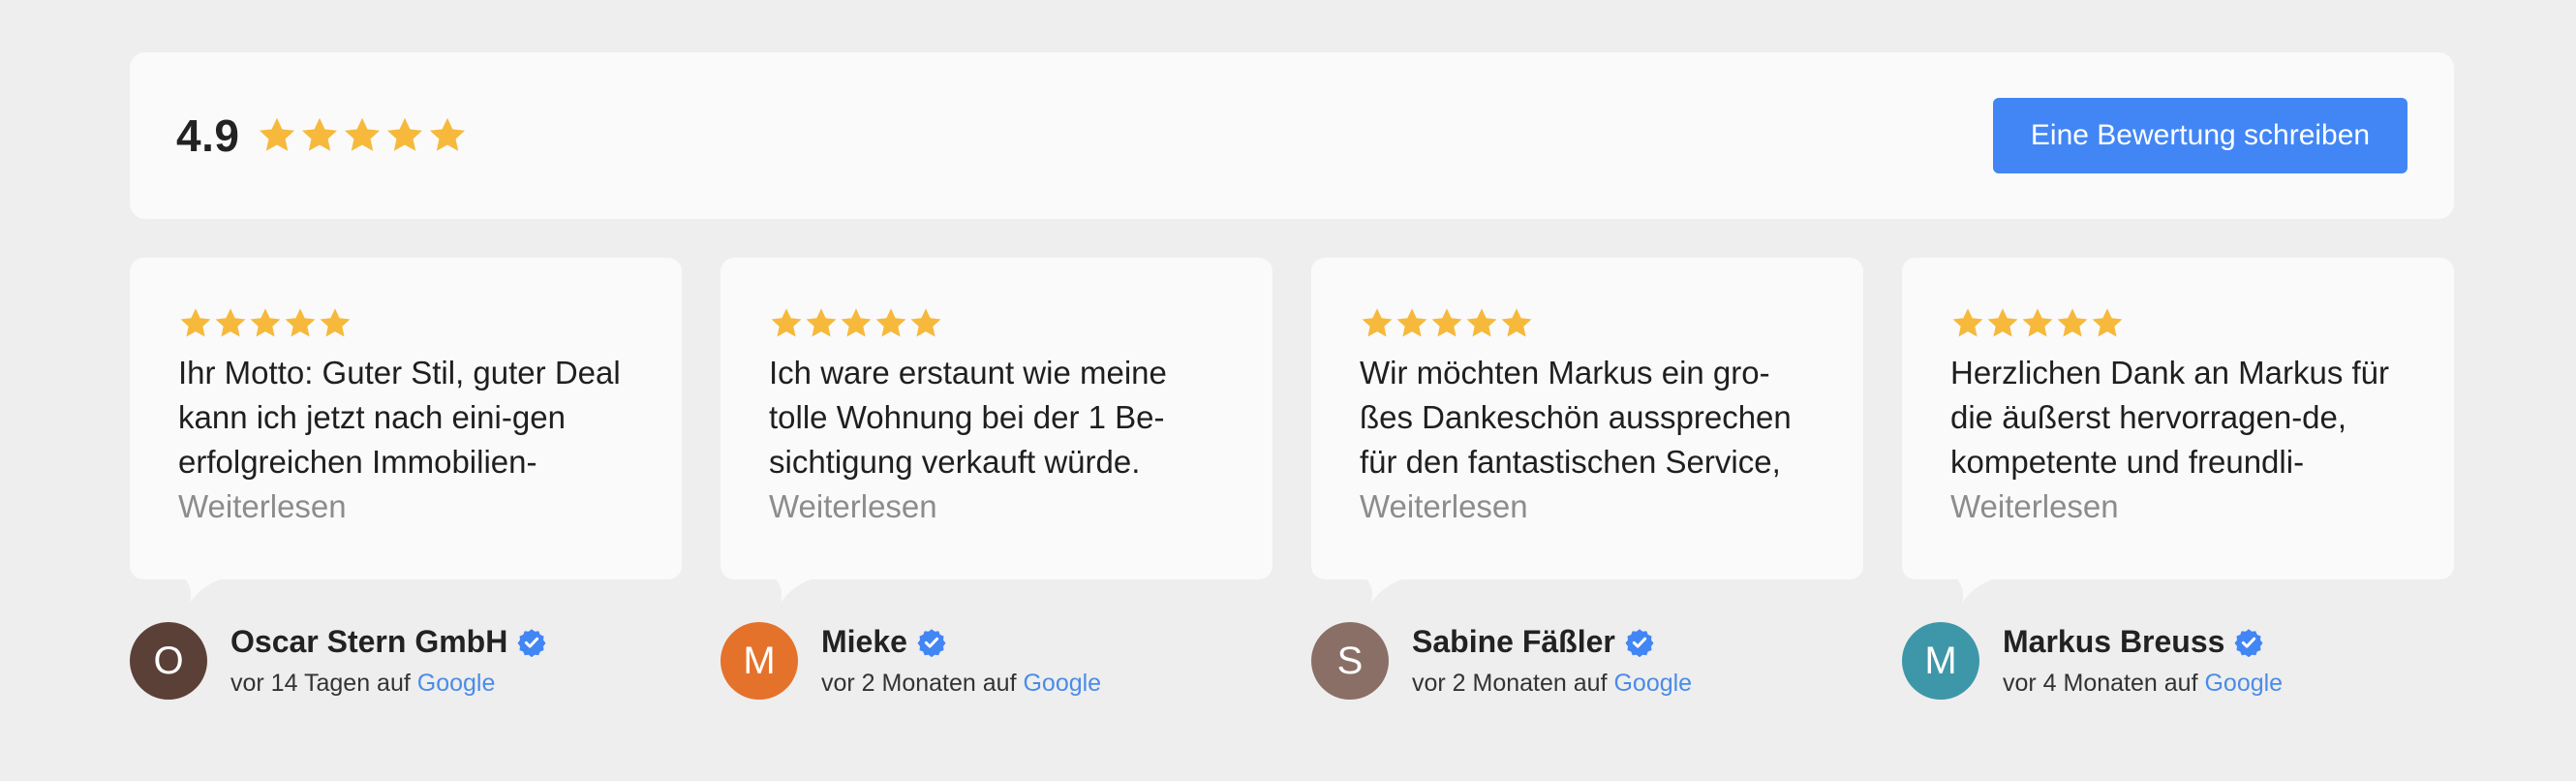 This screenshot has height=781, width=2576. I want to click on review-author: M Mieke vor 2 Monaten auf Google, so click(997, 661).